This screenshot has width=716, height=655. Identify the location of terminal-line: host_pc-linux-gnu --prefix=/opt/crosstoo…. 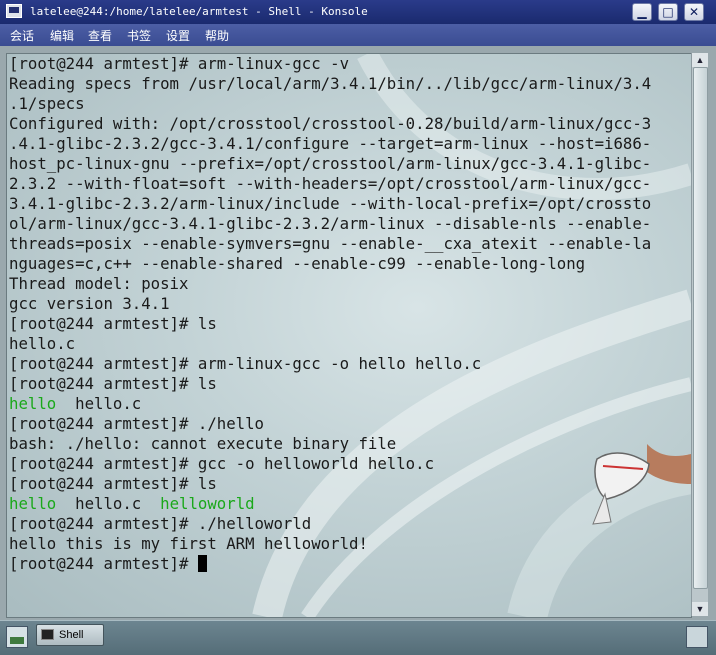
(330, 163).